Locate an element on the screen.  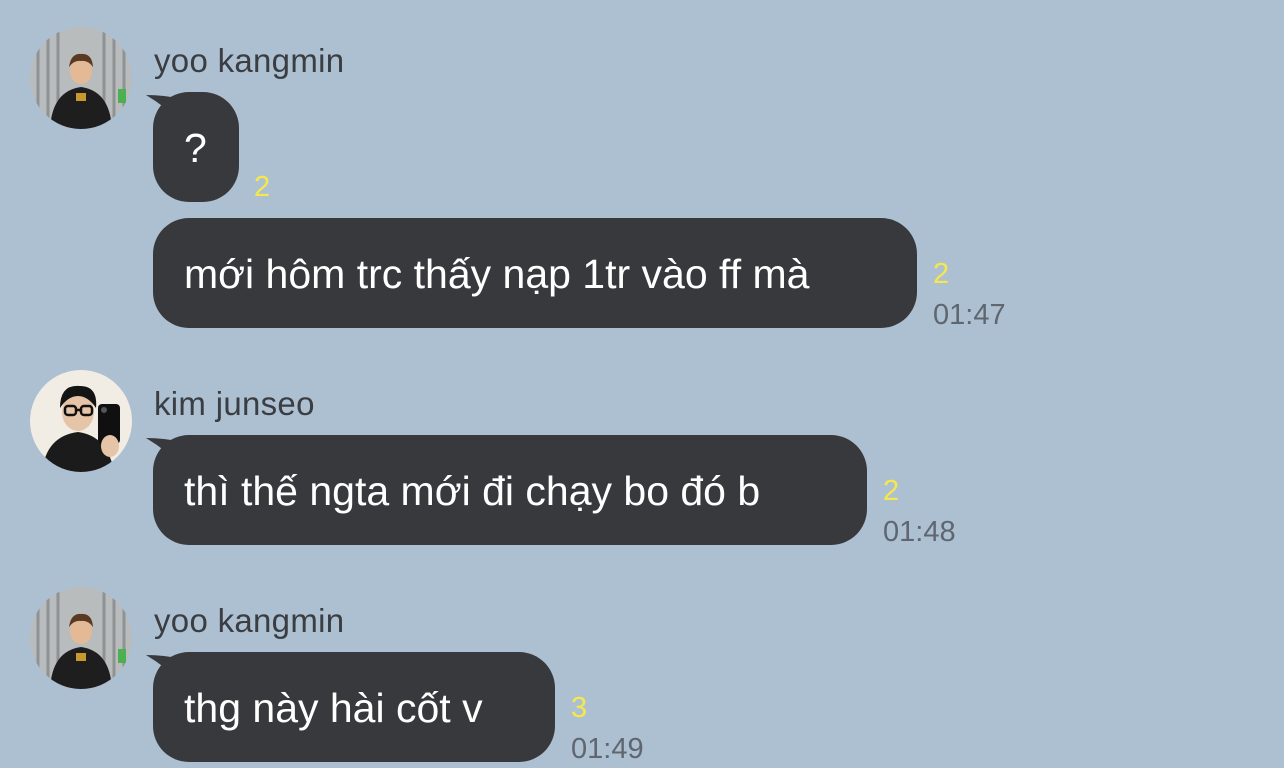
message-bubble: thì thế ngta mới đi chạy bo đó b is located at coordinates (510, 490).